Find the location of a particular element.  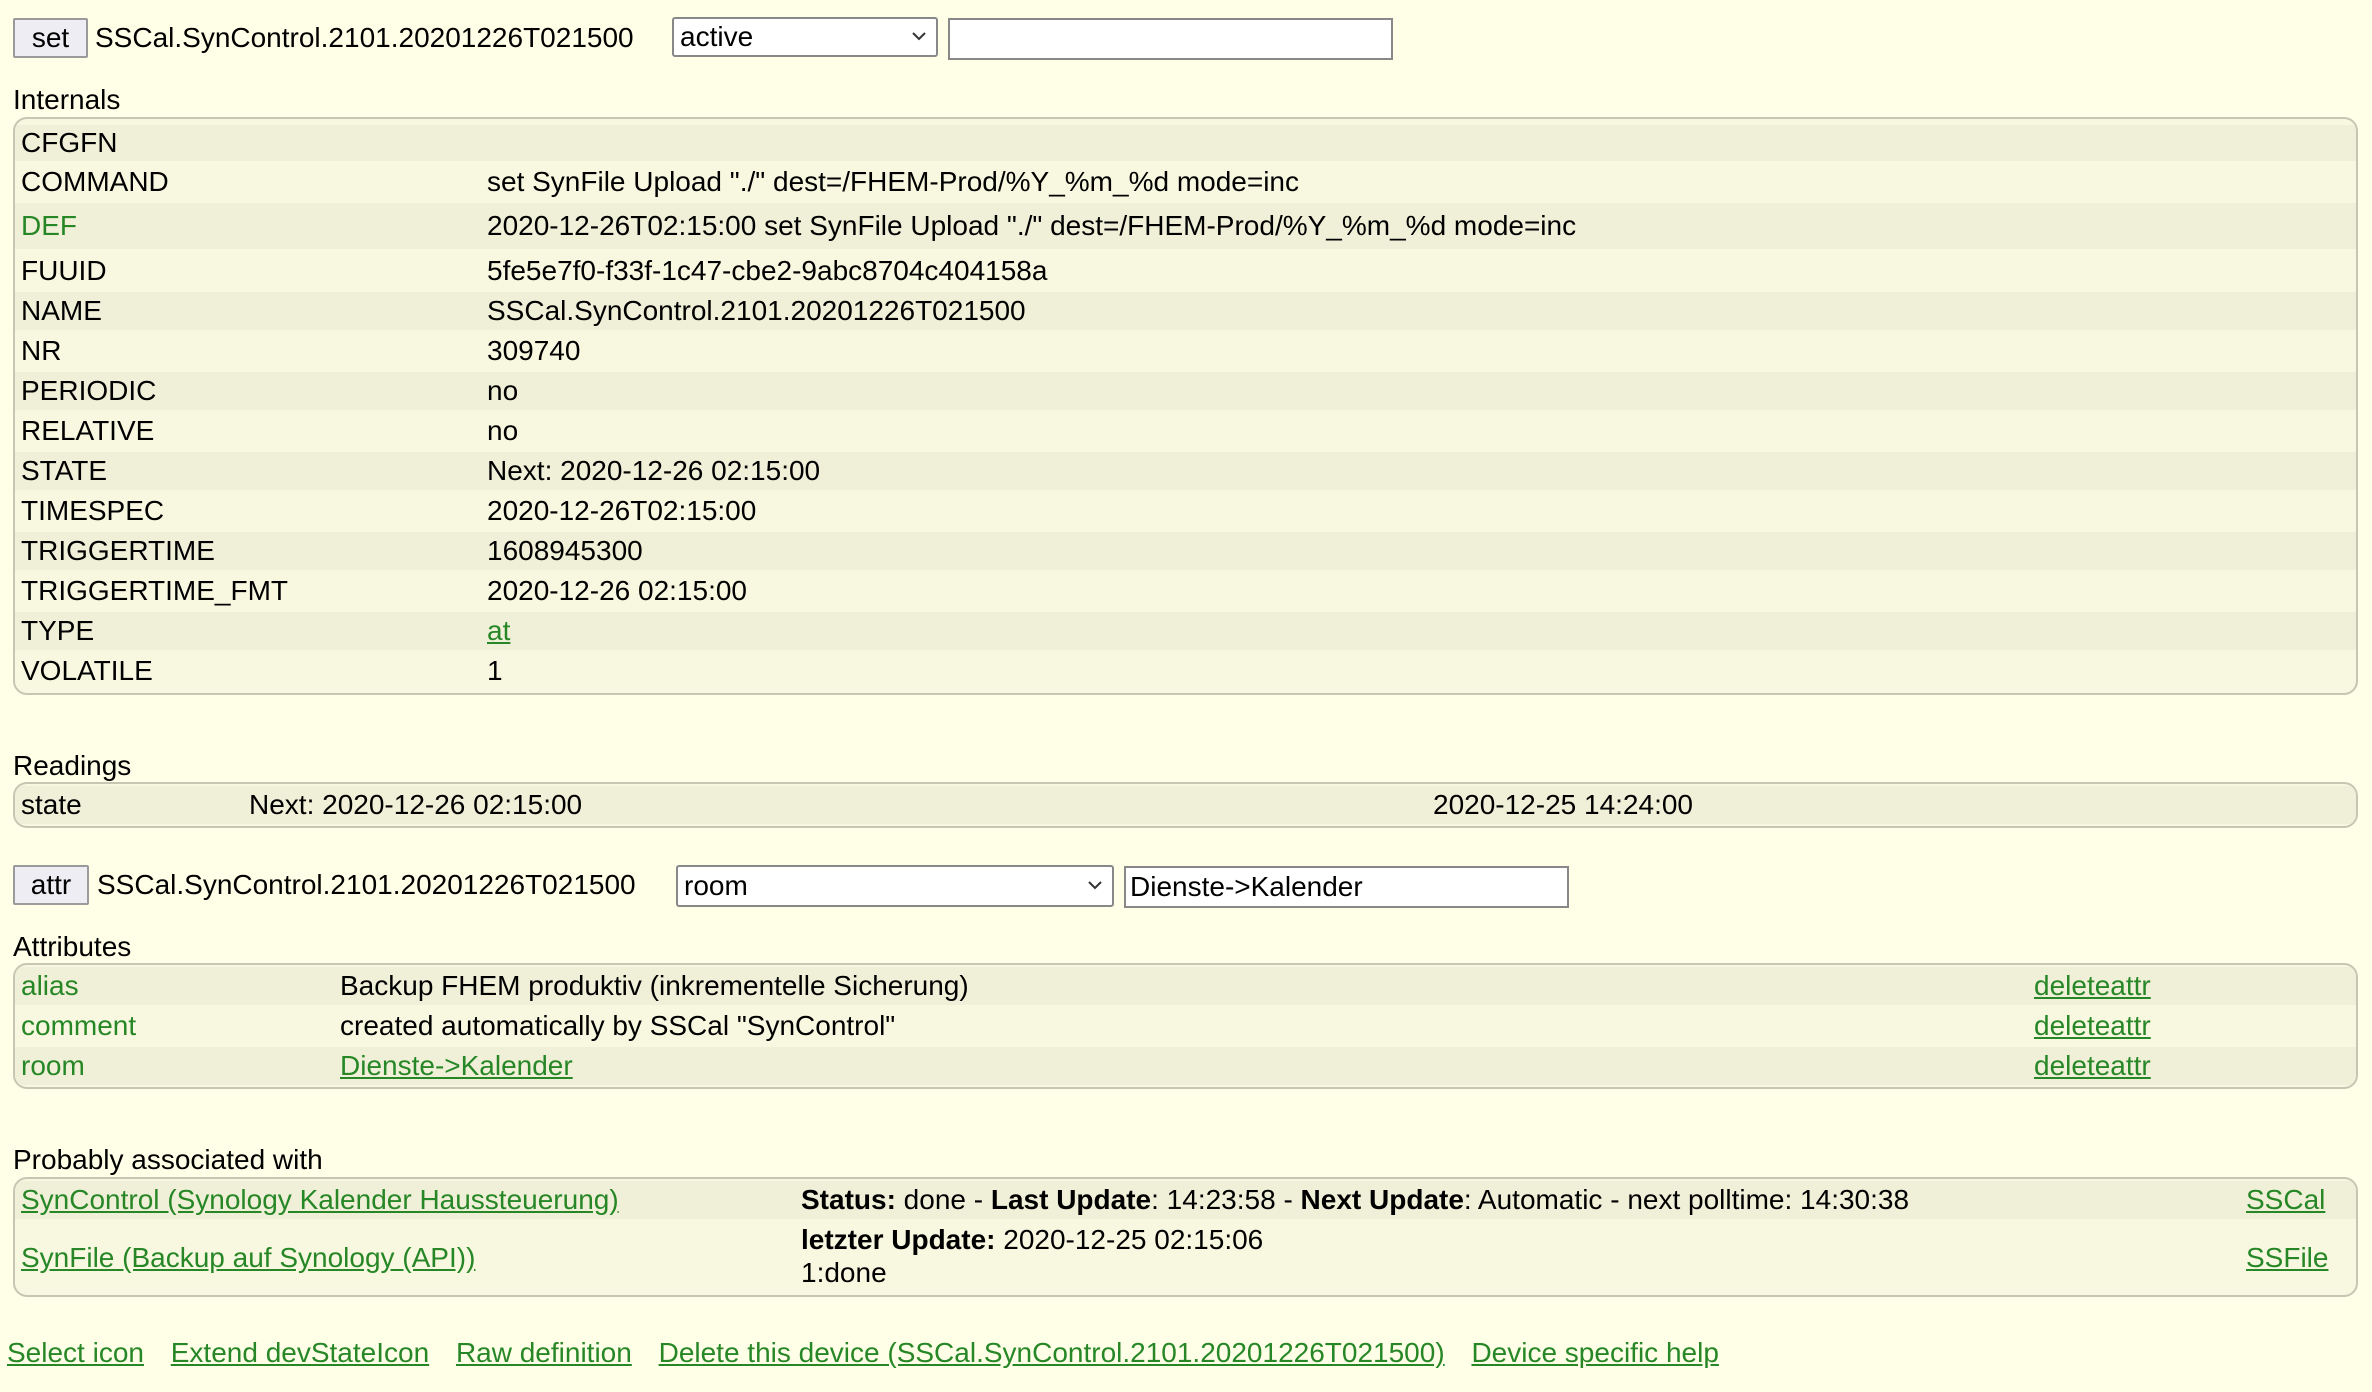

internal-name: RELATIVE is located at coordinates (88, 430).